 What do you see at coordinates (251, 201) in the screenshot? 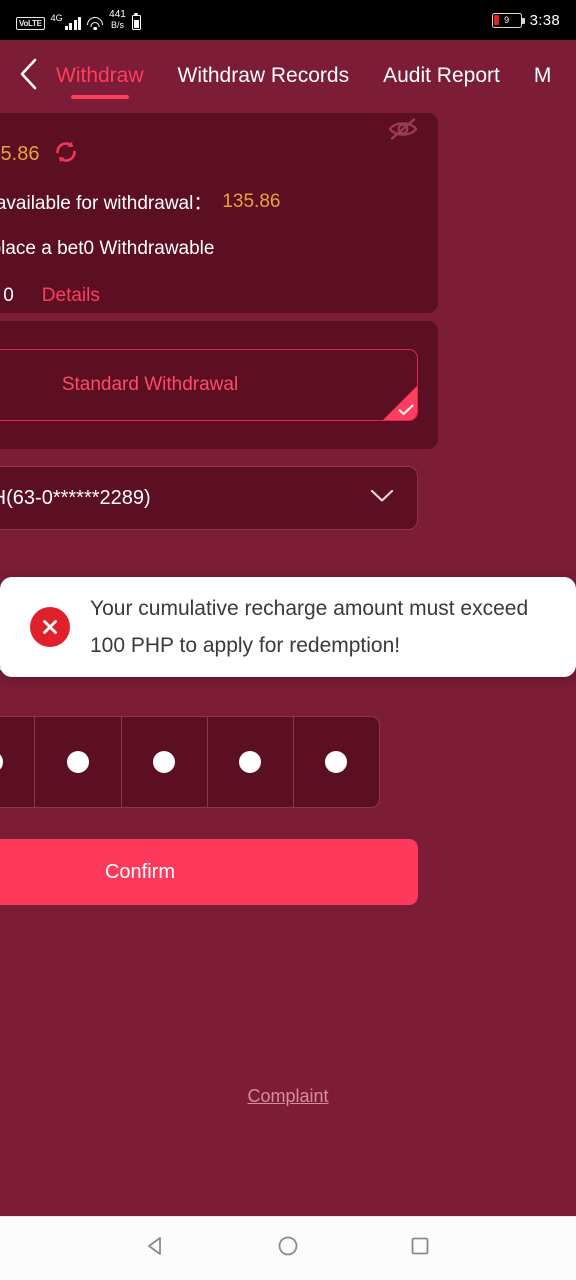
I see `available-balance-value: 135.86` at bounding box center [251, 201].